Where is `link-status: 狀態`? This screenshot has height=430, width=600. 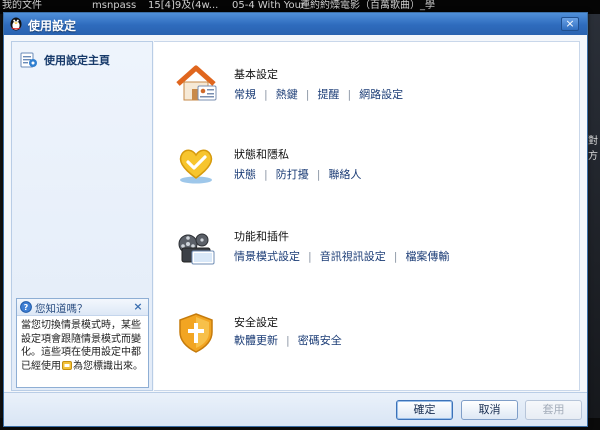
link-status: 狀態 is located at coordinates (245, 174).